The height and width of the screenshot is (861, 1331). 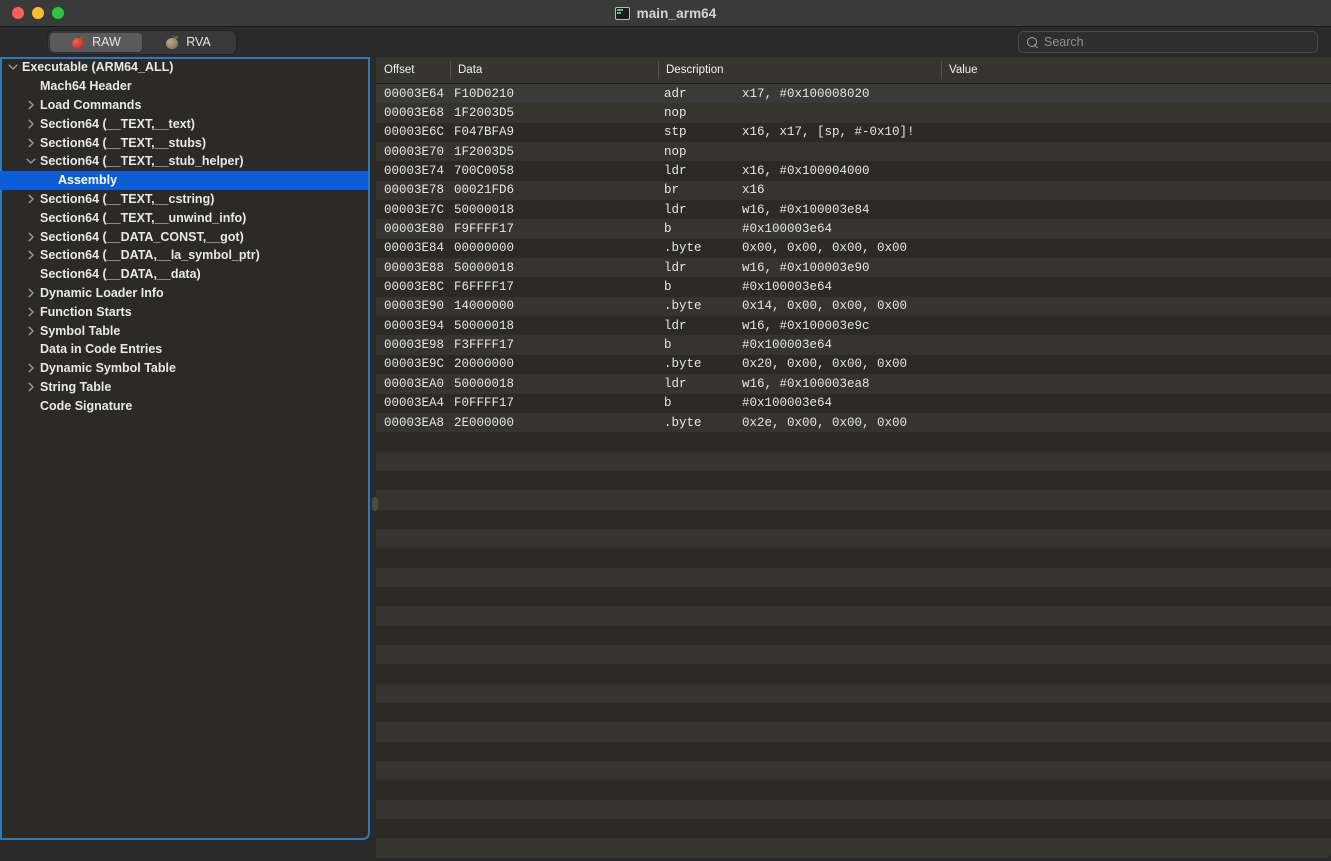 What do you see at coordinates (375, 504) in the screenshot?
I see `vertical-scrollbar-thumb` at bounding box center [375, 504].